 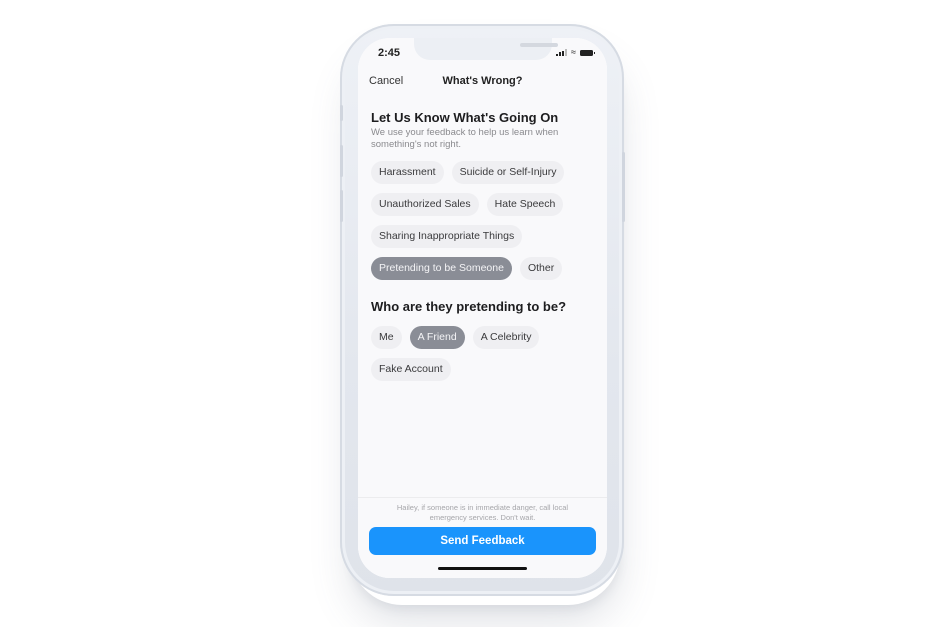 What do you see at coordinates (506, 337) in the screenshot?
I see `option-a-celebrity: A Celebrity` at bounding box center [506, 337].